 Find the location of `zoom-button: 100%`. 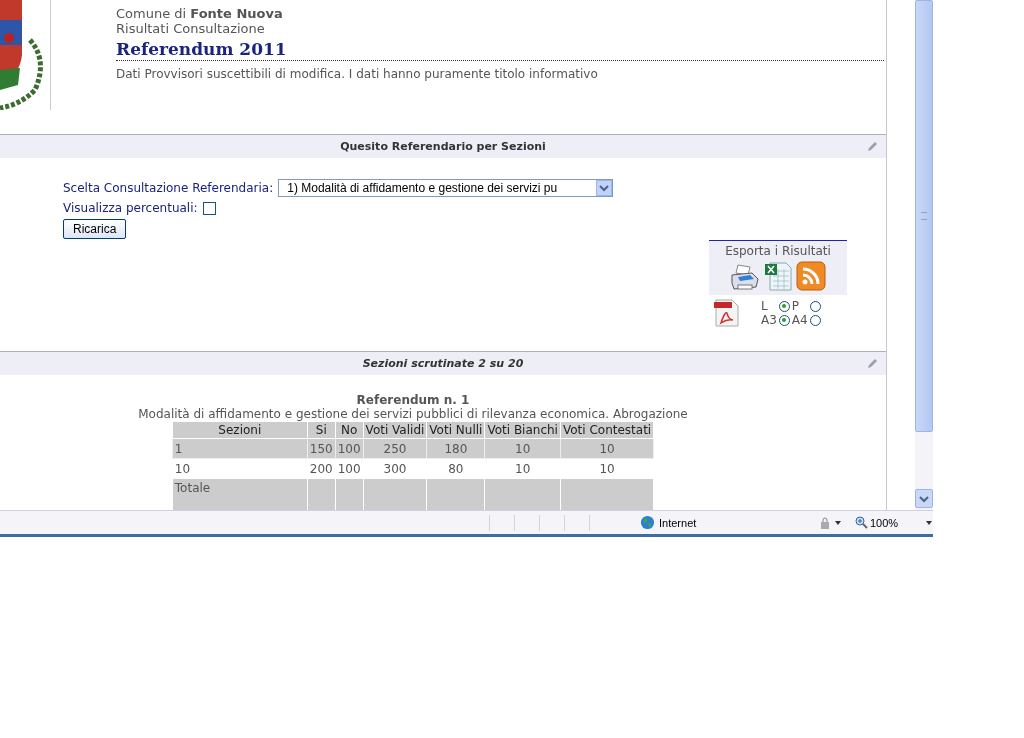

zoom-button: 100% is located at coordinates (877, 522).